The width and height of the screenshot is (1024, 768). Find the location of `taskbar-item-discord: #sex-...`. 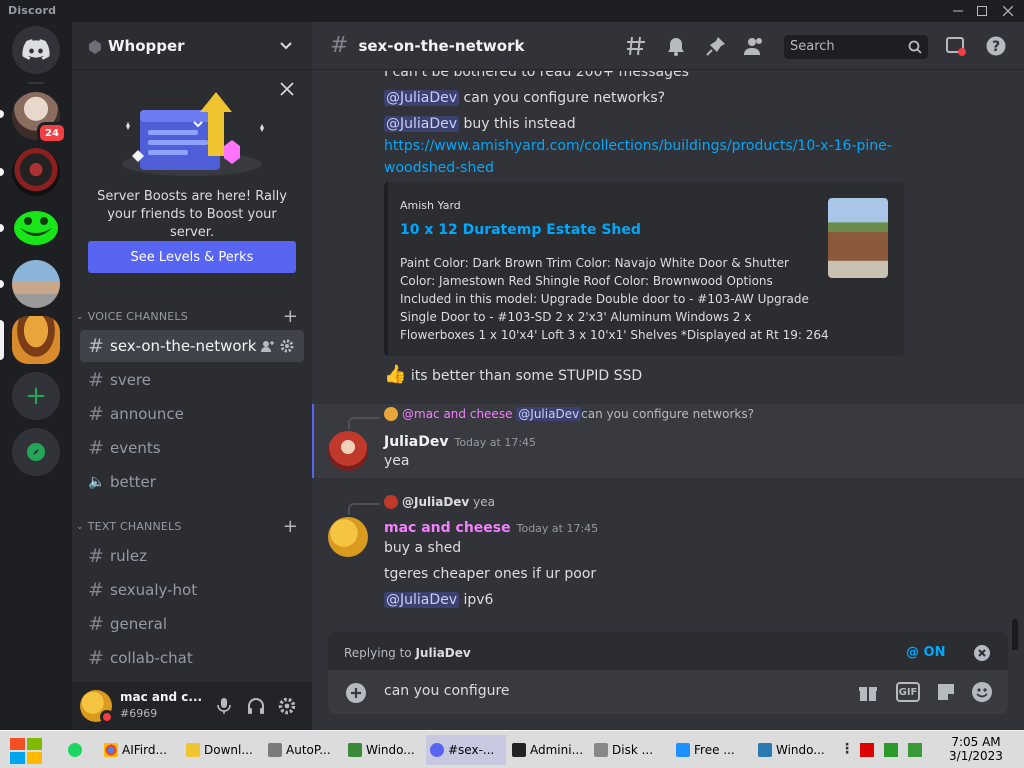

taskbar-item-discord: #sex-... is located at coordinates (466, 750).